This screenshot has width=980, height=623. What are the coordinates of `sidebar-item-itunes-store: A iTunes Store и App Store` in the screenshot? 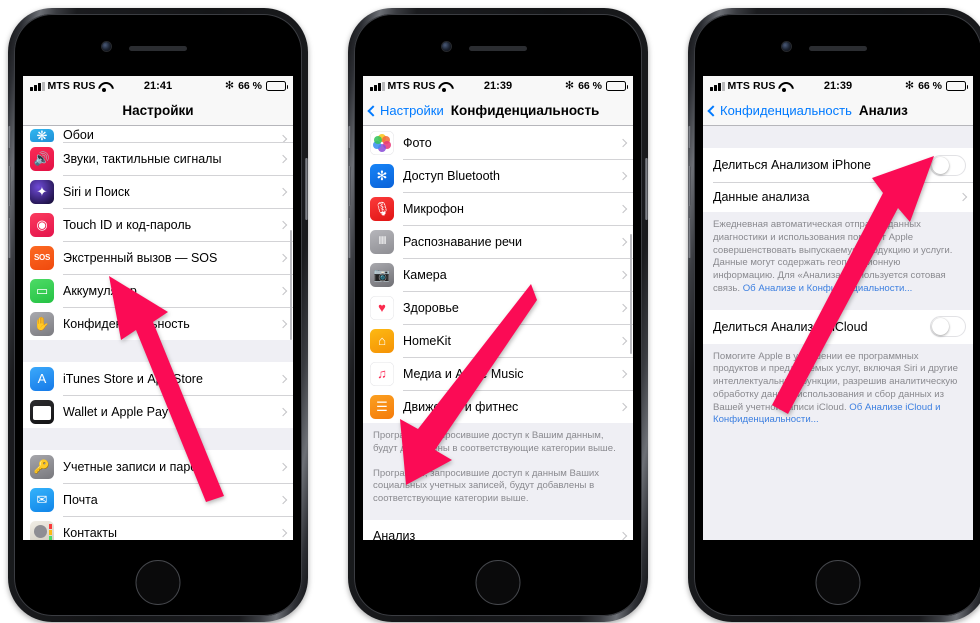 It's located at (158, 378).